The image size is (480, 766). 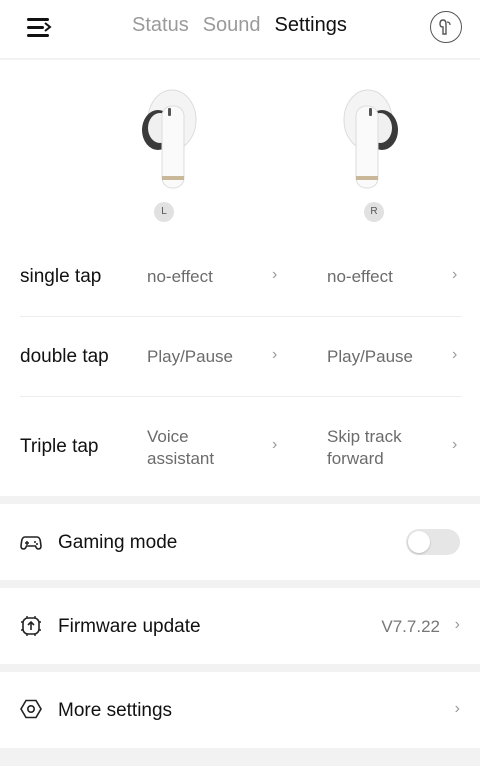 I want to click on gaming-mode-label: Gaming mode, so click(x=118, y=542).